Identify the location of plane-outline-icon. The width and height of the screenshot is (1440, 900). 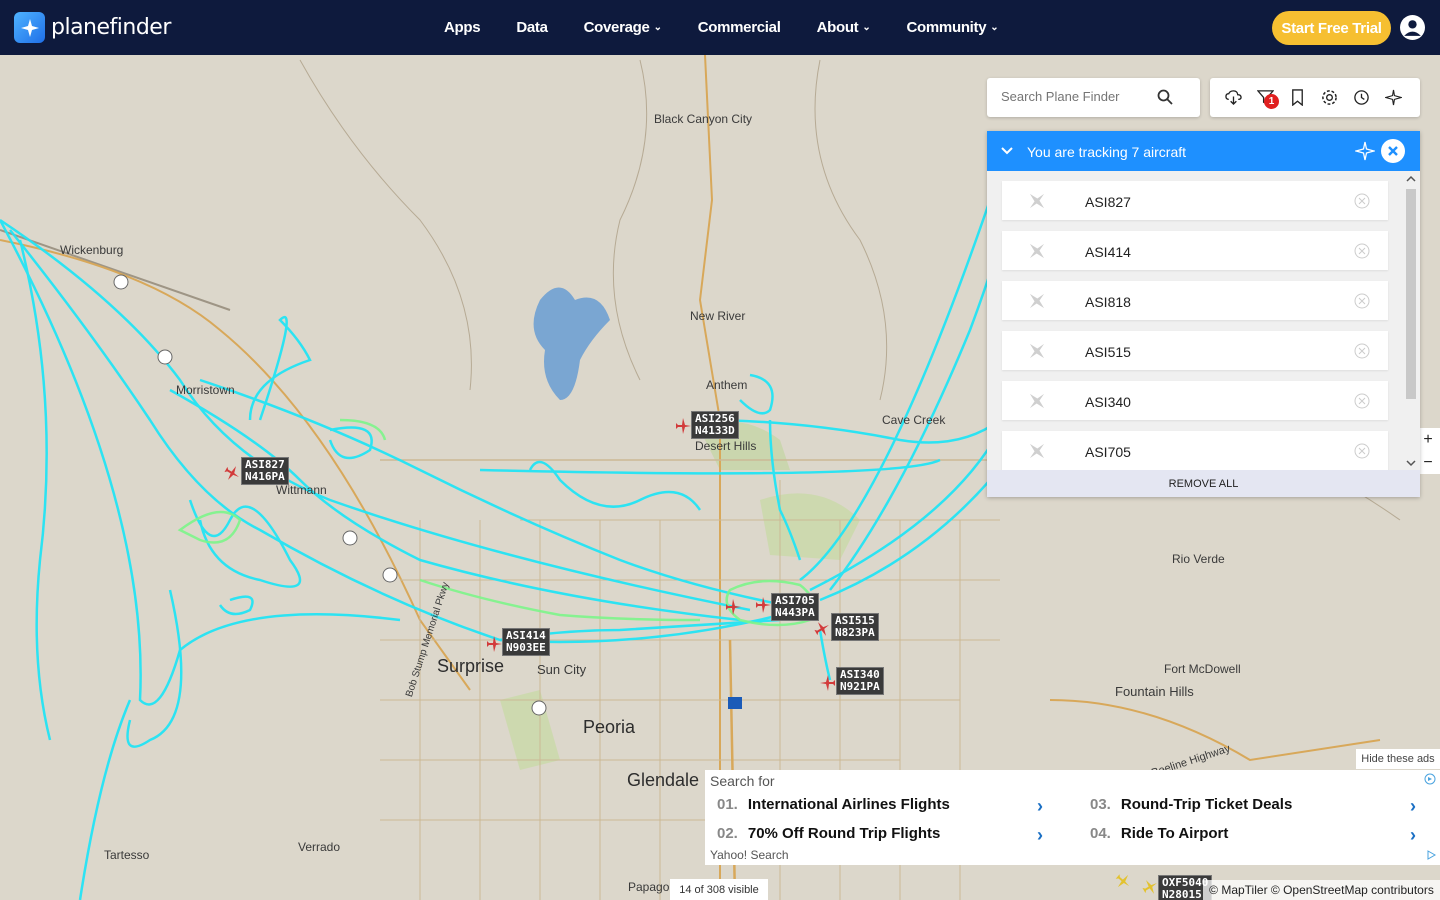
(1365, 151).